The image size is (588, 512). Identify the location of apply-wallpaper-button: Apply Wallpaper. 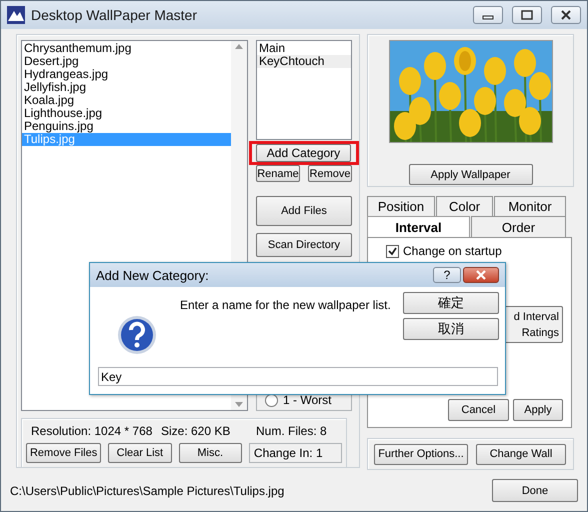
(470, 174).